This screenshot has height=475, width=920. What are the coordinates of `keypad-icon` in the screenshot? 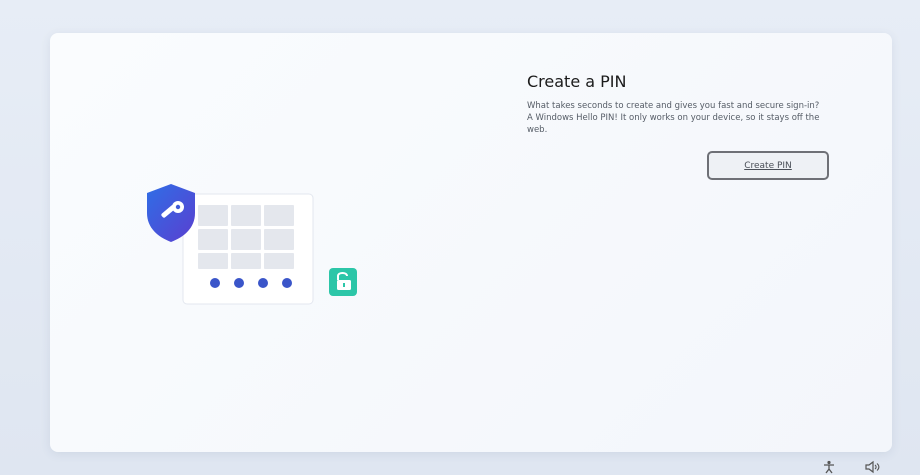 It's located at (248, 249).